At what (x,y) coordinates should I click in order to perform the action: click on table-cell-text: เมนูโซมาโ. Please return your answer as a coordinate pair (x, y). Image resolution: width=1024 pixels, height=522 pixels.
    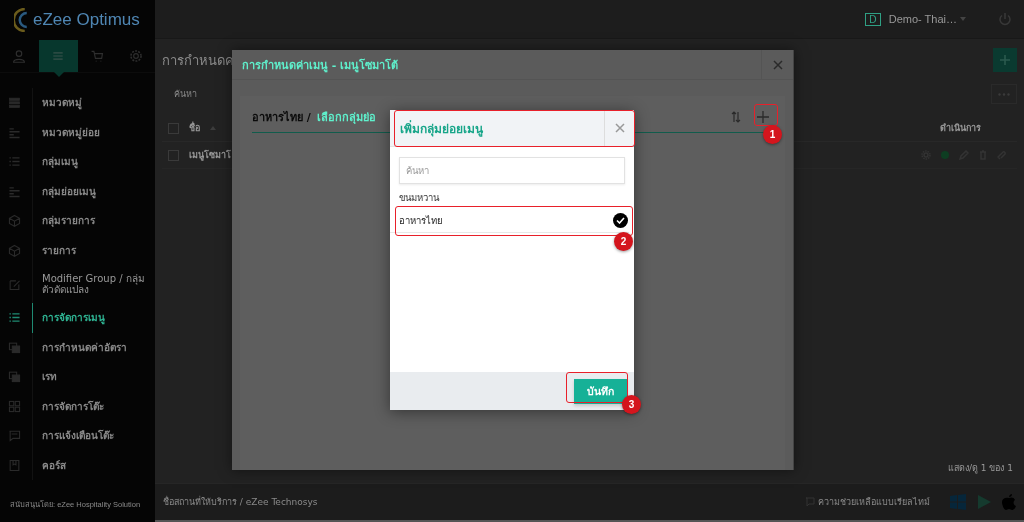
    Looking at the image, I should click on (210, 155).